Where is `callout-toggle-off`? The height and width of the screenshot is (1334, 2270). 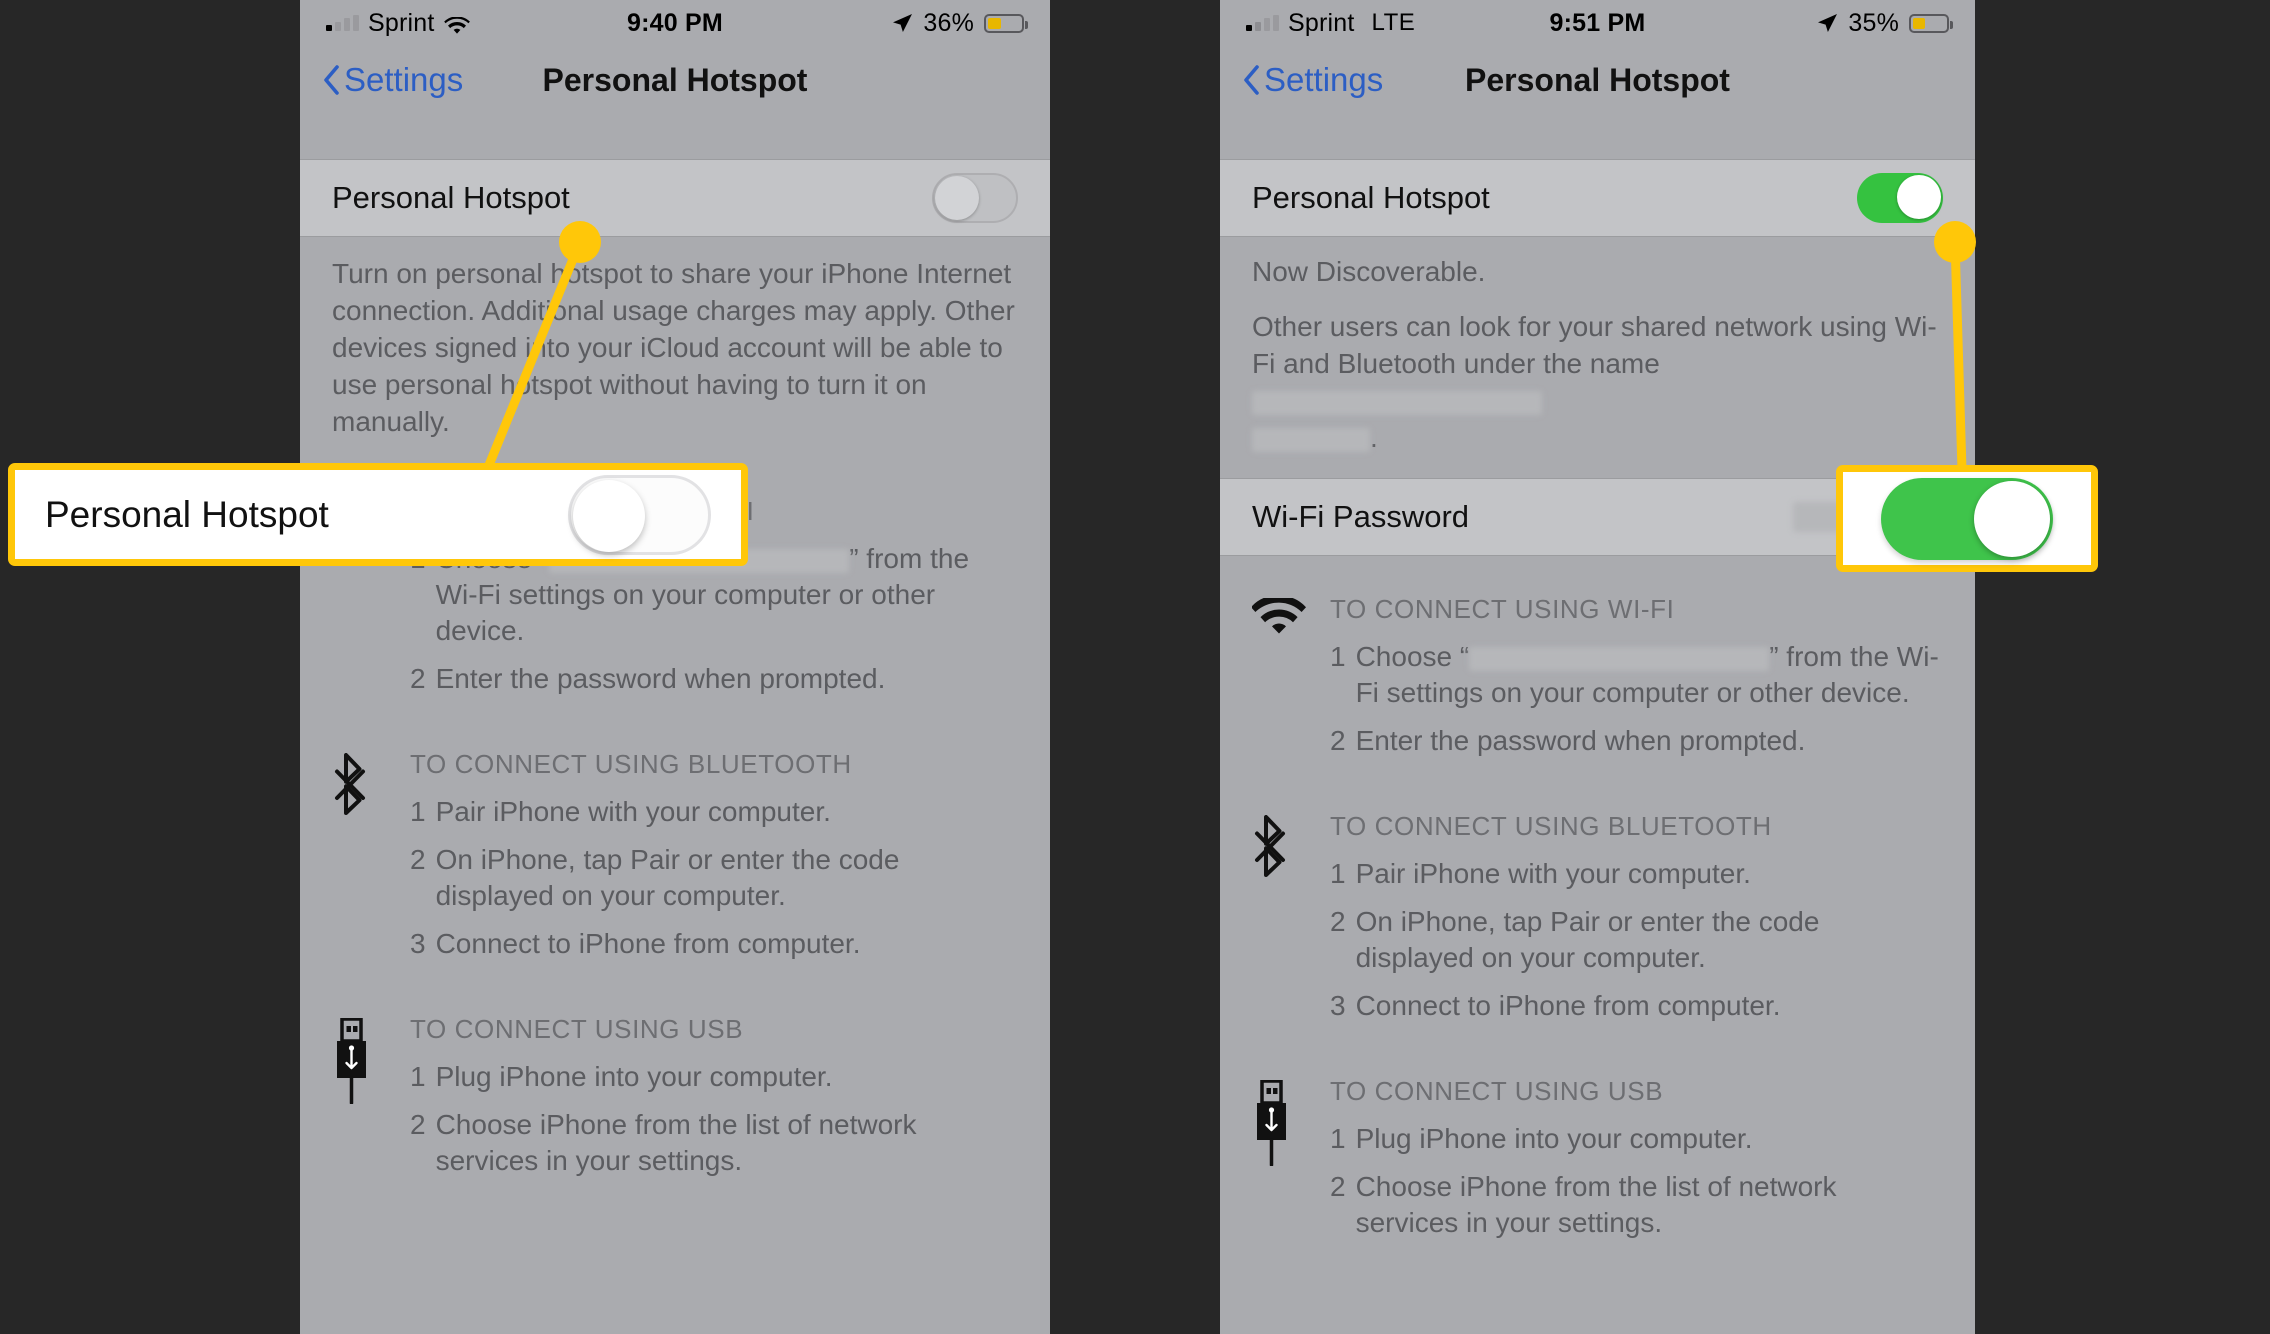
callout-toggle-off is located at coordinates (639, 514).